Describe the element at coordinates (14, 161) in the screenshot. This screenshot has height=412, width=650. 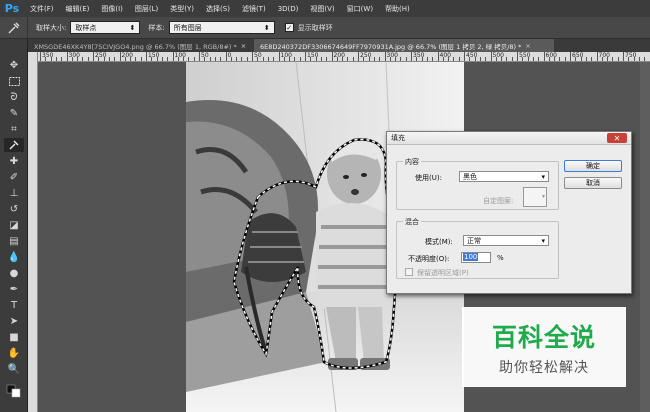
I see `healing-brush-tool-icon: ✚` at that location.